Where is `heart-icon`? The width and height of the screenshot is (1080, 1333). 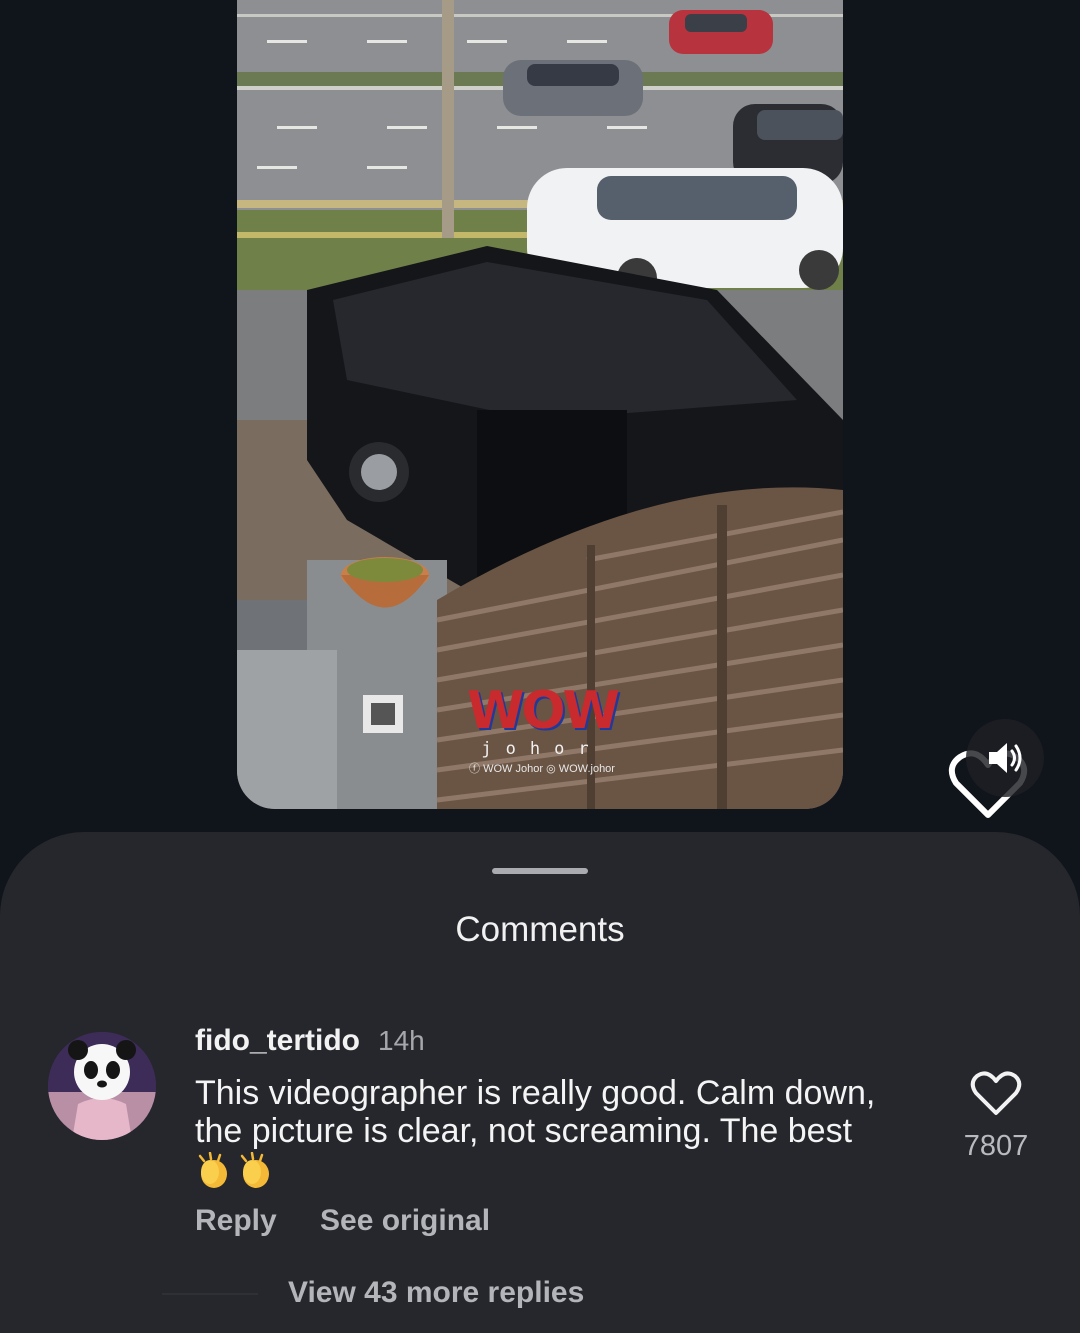
heart-icon is located at coordinates (996, 1093).